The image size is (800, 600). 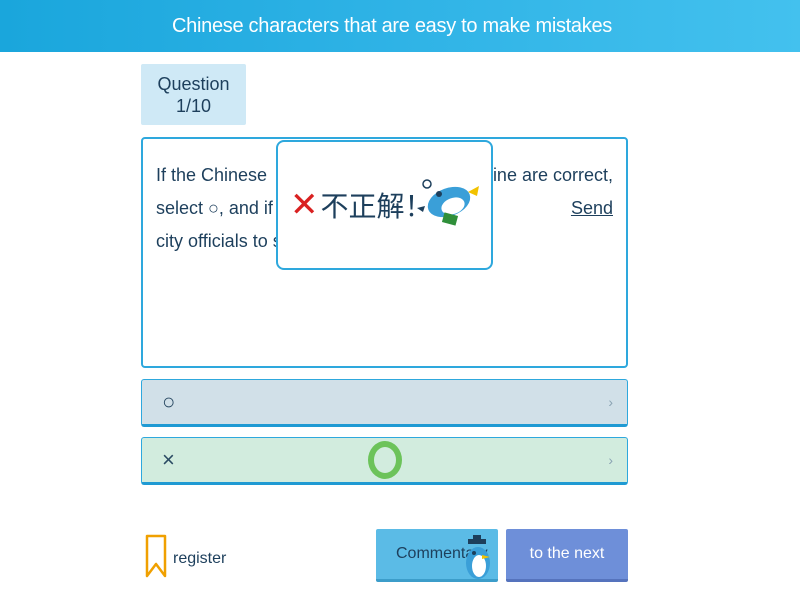 What do you see at coordinates (437, 555) in the screenshot?
I see `commentary-button: Commentary` at bounding box center [437, 555].